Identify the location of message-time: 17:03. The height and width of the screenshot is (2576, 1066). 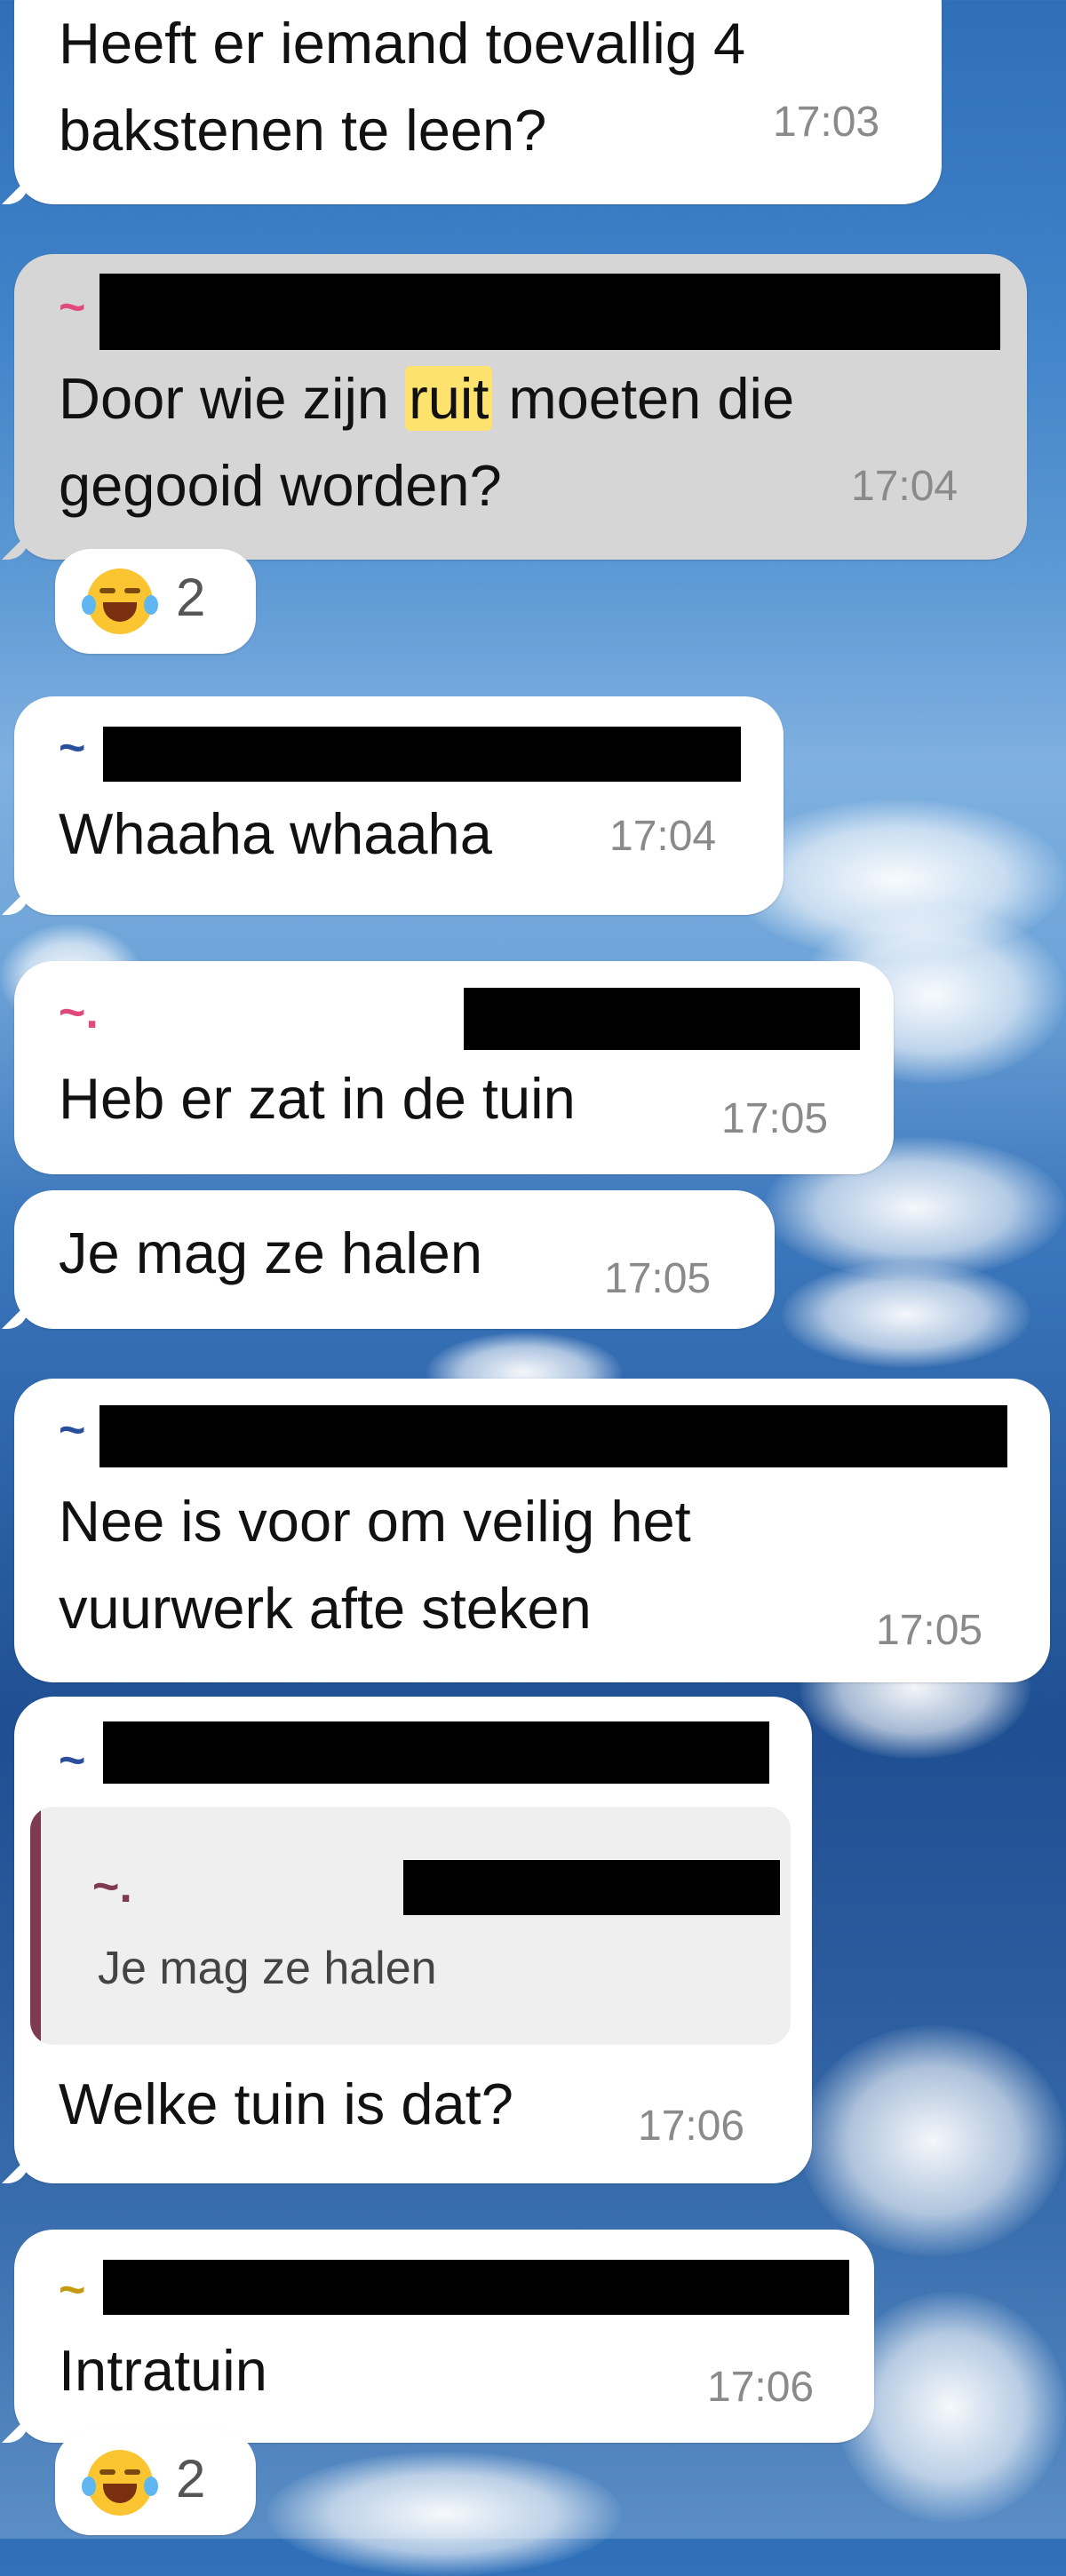
(826, 122).